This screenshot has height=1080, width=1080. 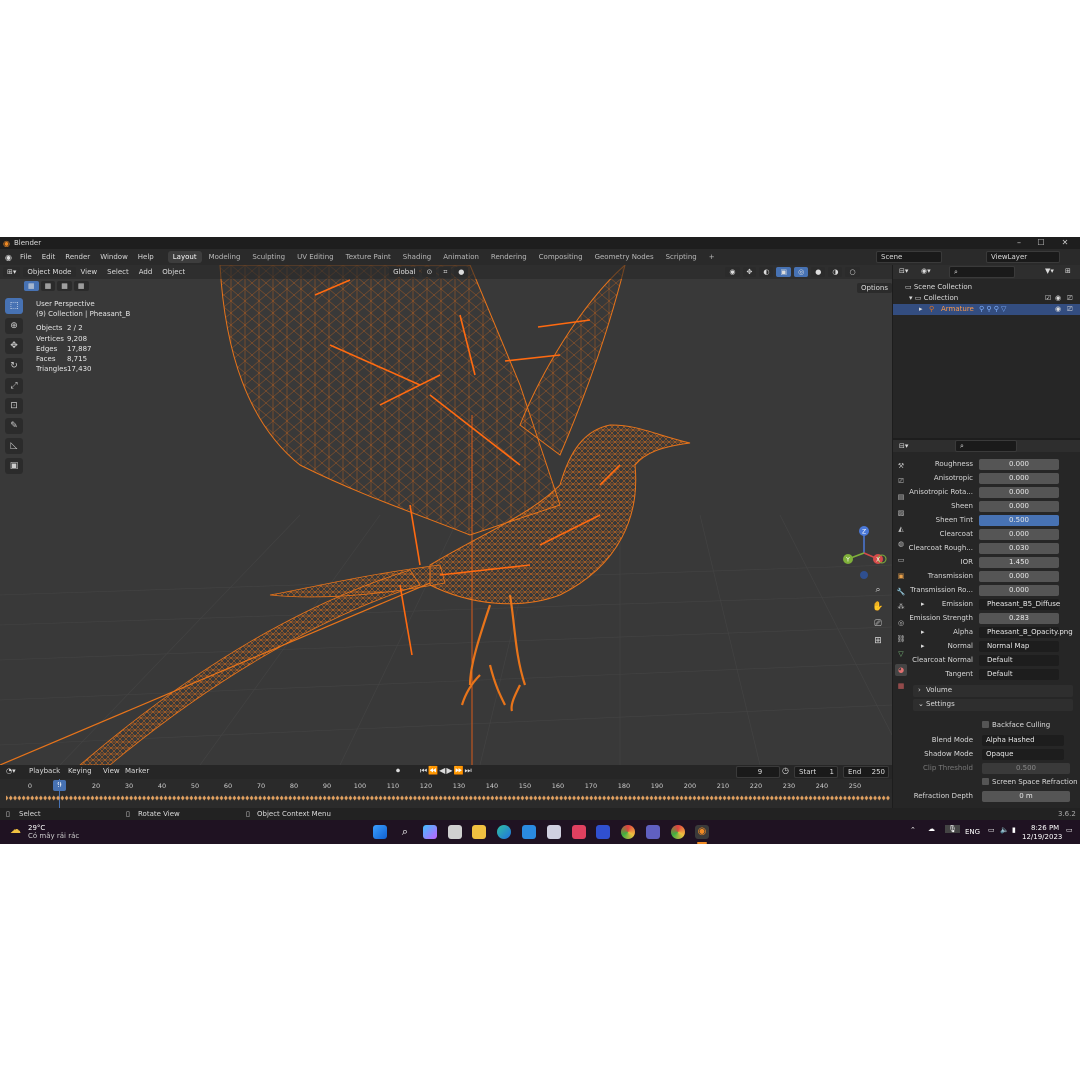 What do you see at coordinates (1065, 243) in the screenshot?
I see `close-icon: ✕` at bounding box center [1065, 243].